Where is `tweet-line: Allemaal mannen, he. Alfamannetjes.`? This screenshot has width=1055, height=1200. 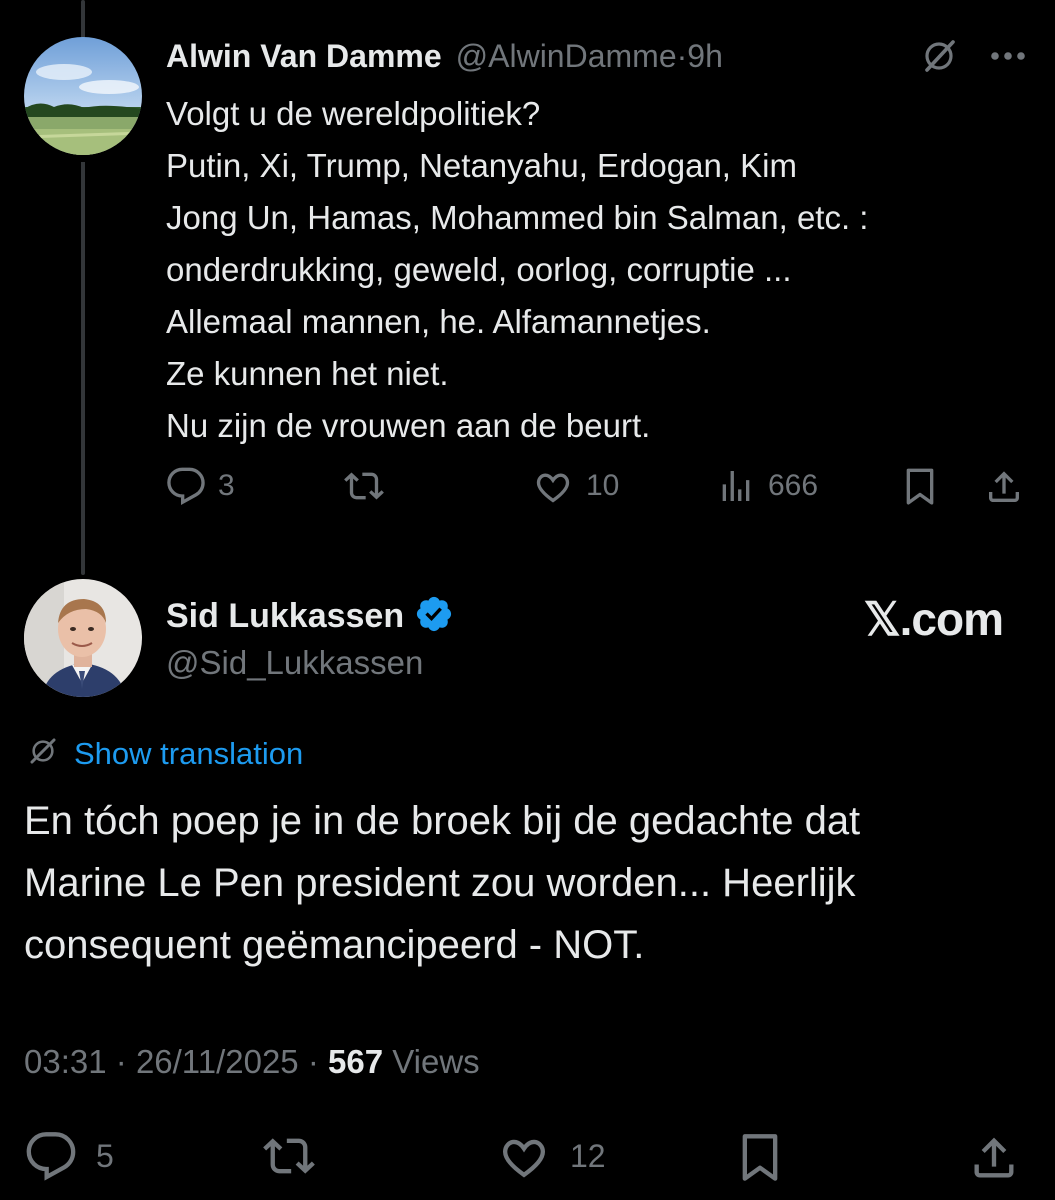
tweet-line: Allemaal mannen, he. Alfamannetjes. is located at coordinates (438, 321).